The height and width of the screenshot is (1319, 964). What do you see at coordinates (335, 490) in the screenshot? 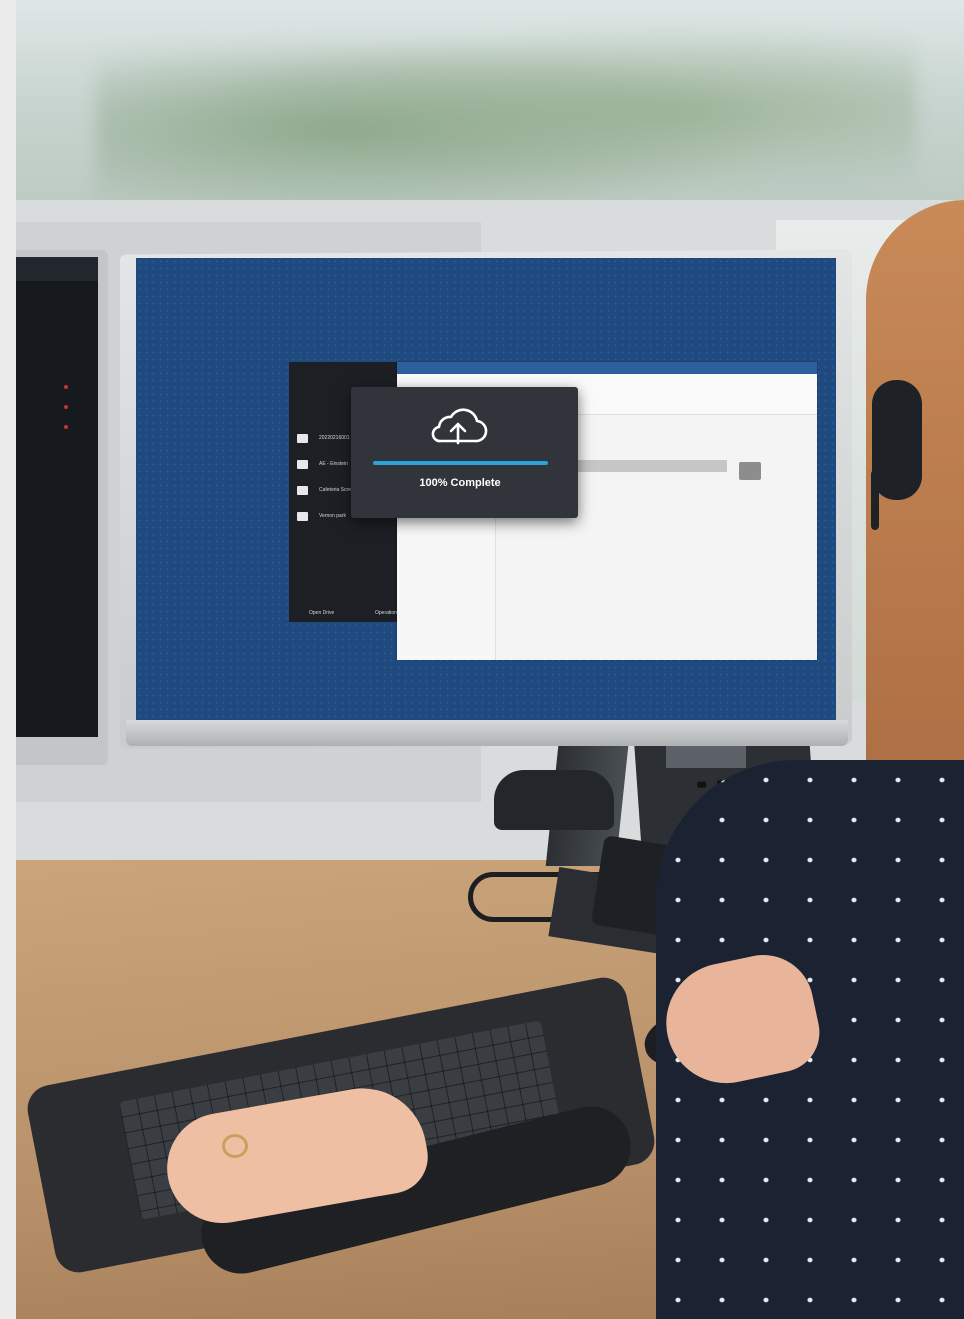
I see `list-item-label: Cafeteria Scre` at bounding box center [335, 490].